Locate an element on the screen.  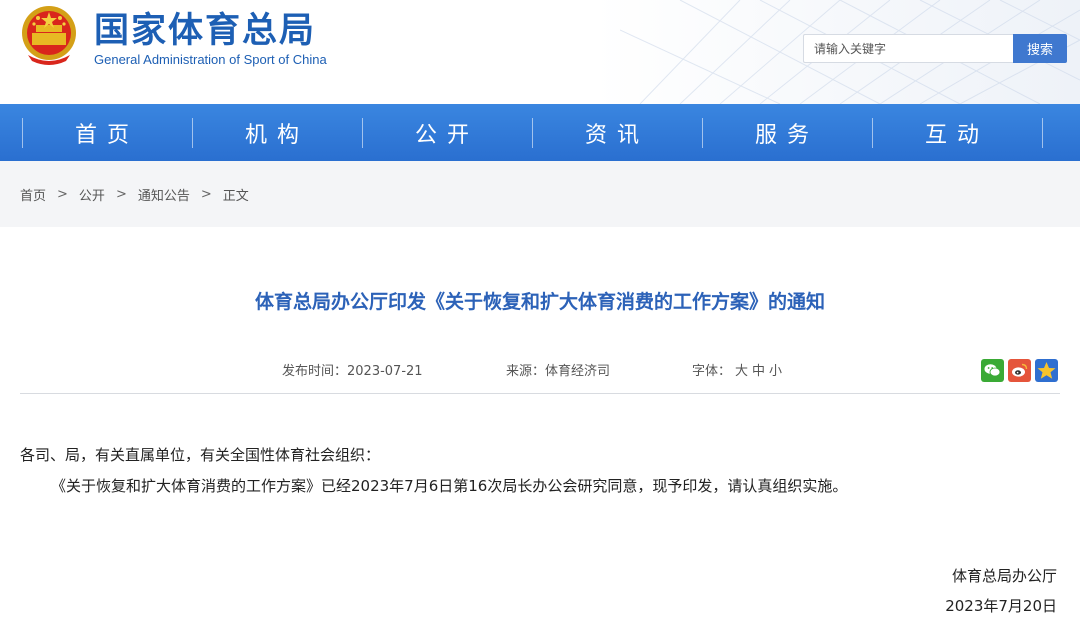
breadcrumb-bar: 首页 > 公开 > 通知公告 > 正文 is located at coordinates (540, 194).